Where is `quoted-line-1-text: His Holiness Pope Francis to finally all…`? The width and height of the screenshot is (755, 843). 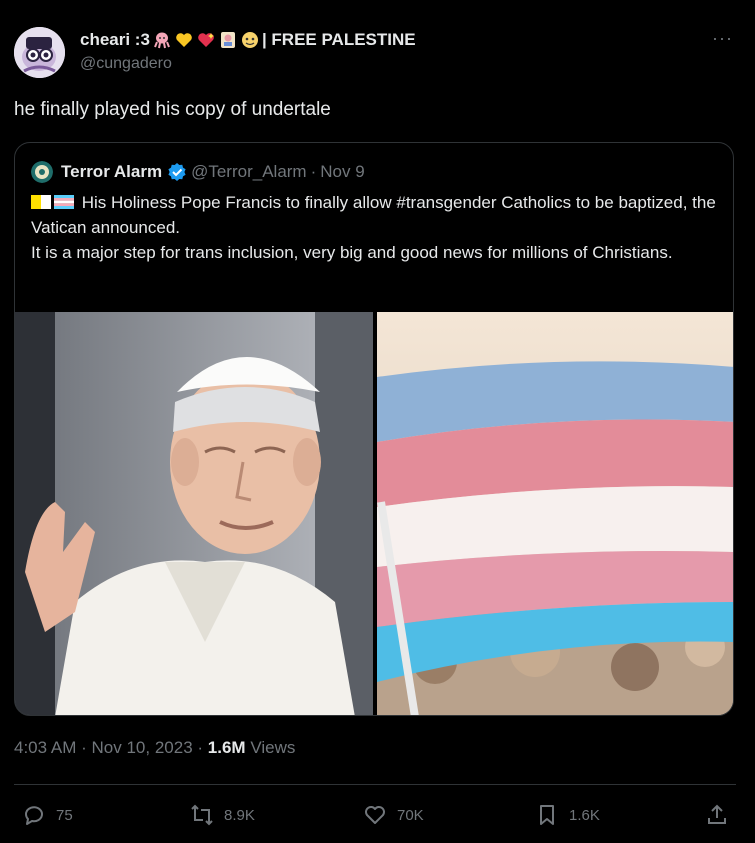 quoted-line-1-text: His Holiness Pope Francis to finally all… is located at coordinates (373, 215).